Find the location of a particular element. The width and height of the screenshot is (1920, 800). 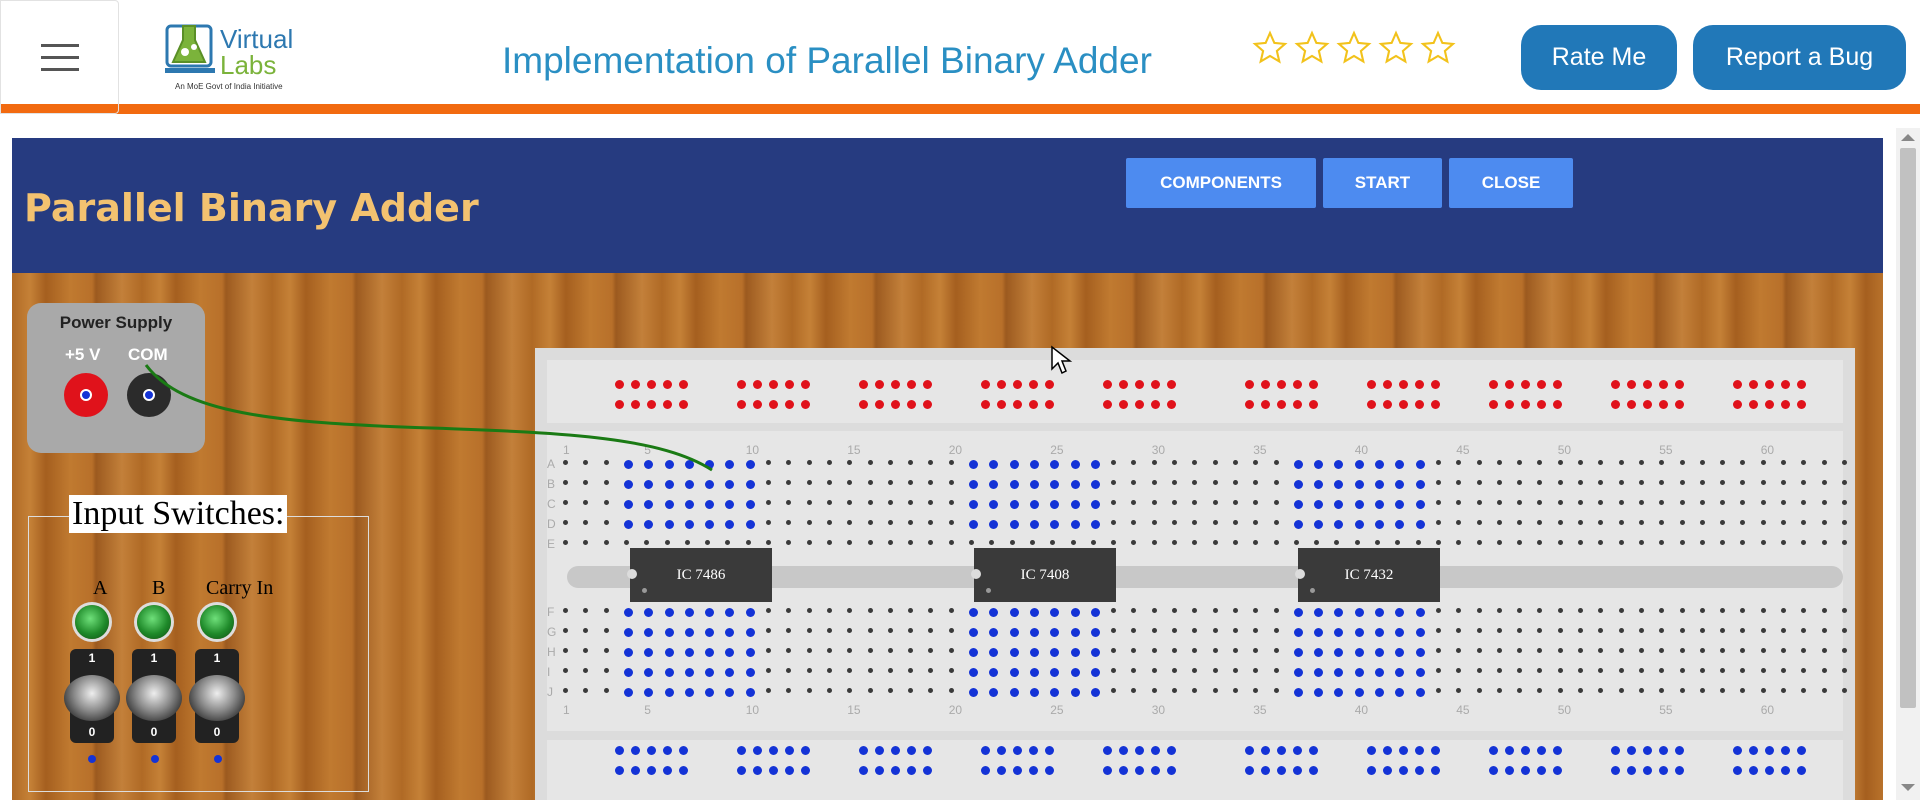

switch-a-toggle: 1 0 is located at coordinates (92, 696).